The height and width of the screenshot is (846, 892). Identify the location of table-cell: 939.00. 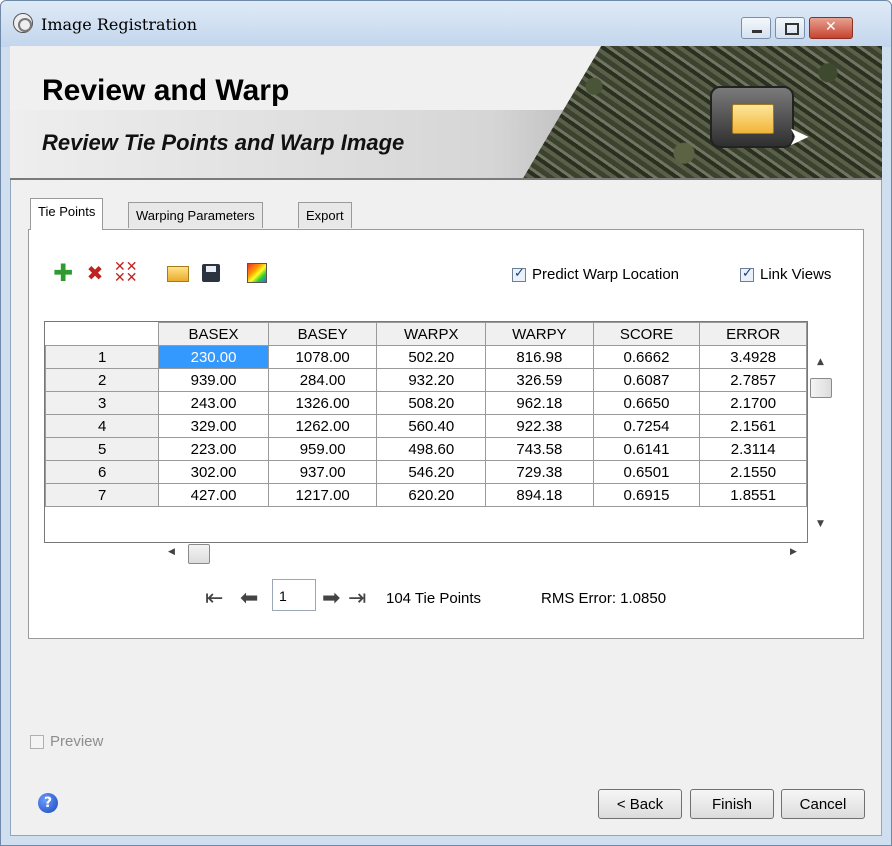
(213, 380).